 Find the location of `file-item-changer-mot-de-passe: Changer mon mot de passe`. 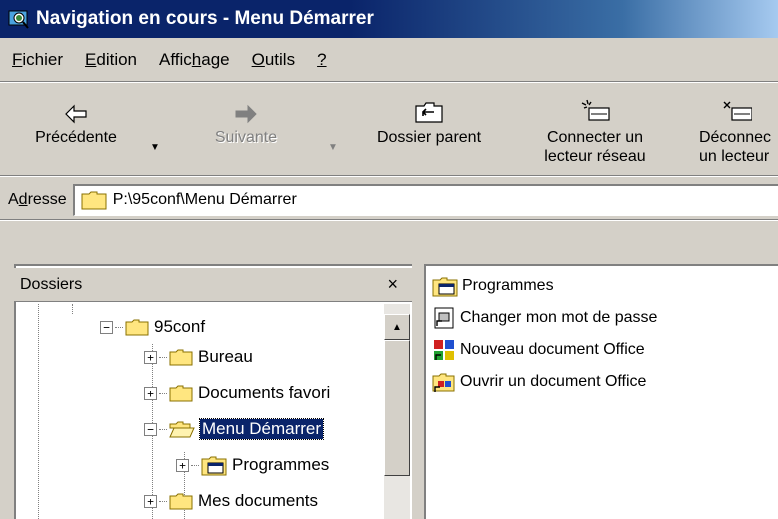

file-item-changer-mot-de-passe: Changer mon mot de passe is located at coordinates (544, 318).